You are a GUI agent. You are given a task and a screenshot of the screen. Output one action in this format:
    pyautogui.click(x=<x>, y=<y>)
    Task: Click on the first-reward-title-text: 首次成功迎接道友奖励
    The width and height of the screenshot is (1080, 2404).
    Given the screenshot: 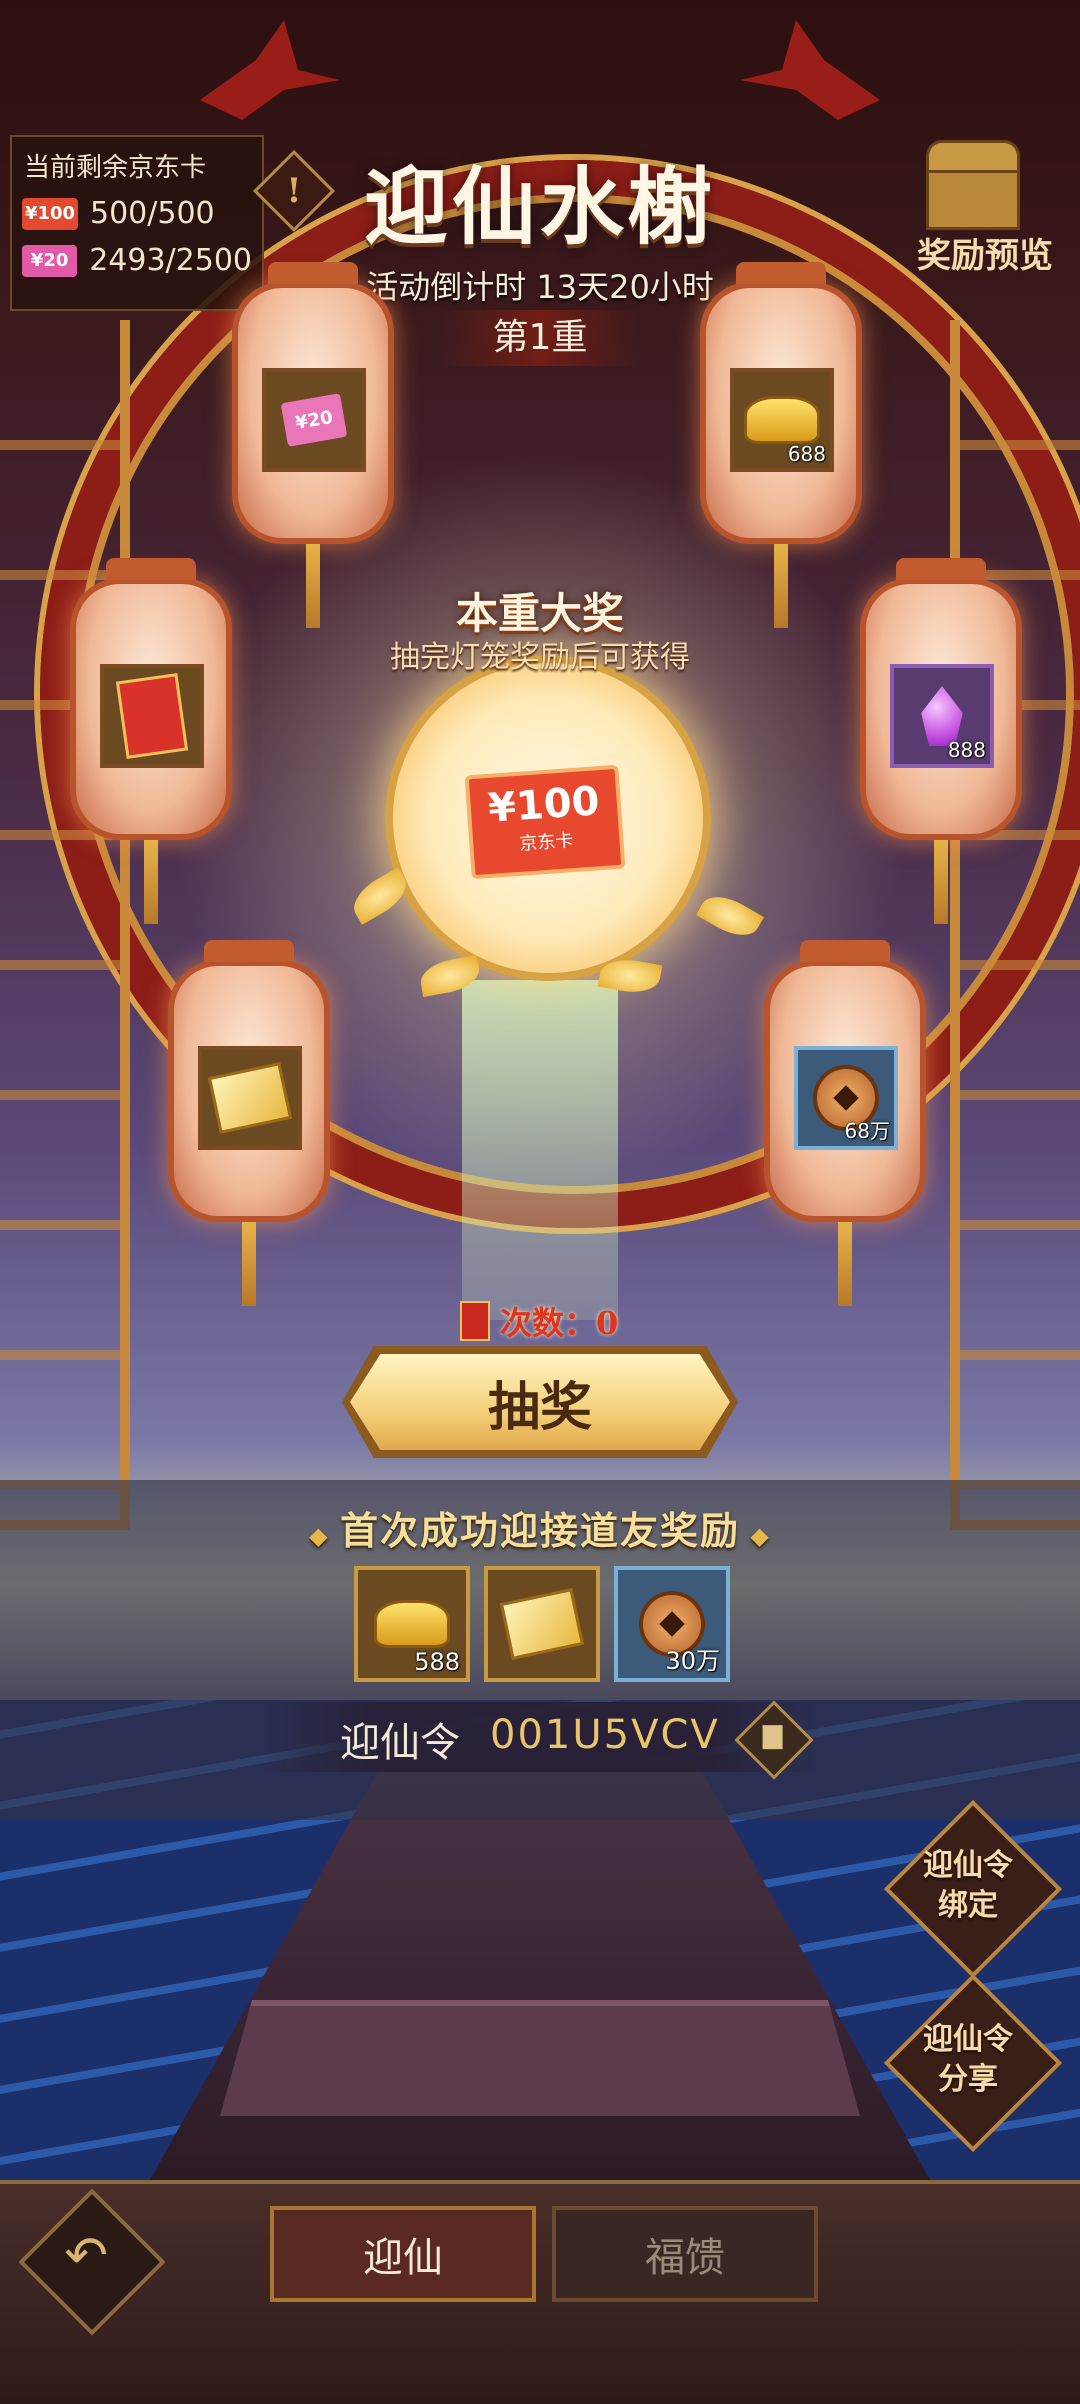 What is the action you would take?
    pyautogui.click(x=539, y=1531)
    